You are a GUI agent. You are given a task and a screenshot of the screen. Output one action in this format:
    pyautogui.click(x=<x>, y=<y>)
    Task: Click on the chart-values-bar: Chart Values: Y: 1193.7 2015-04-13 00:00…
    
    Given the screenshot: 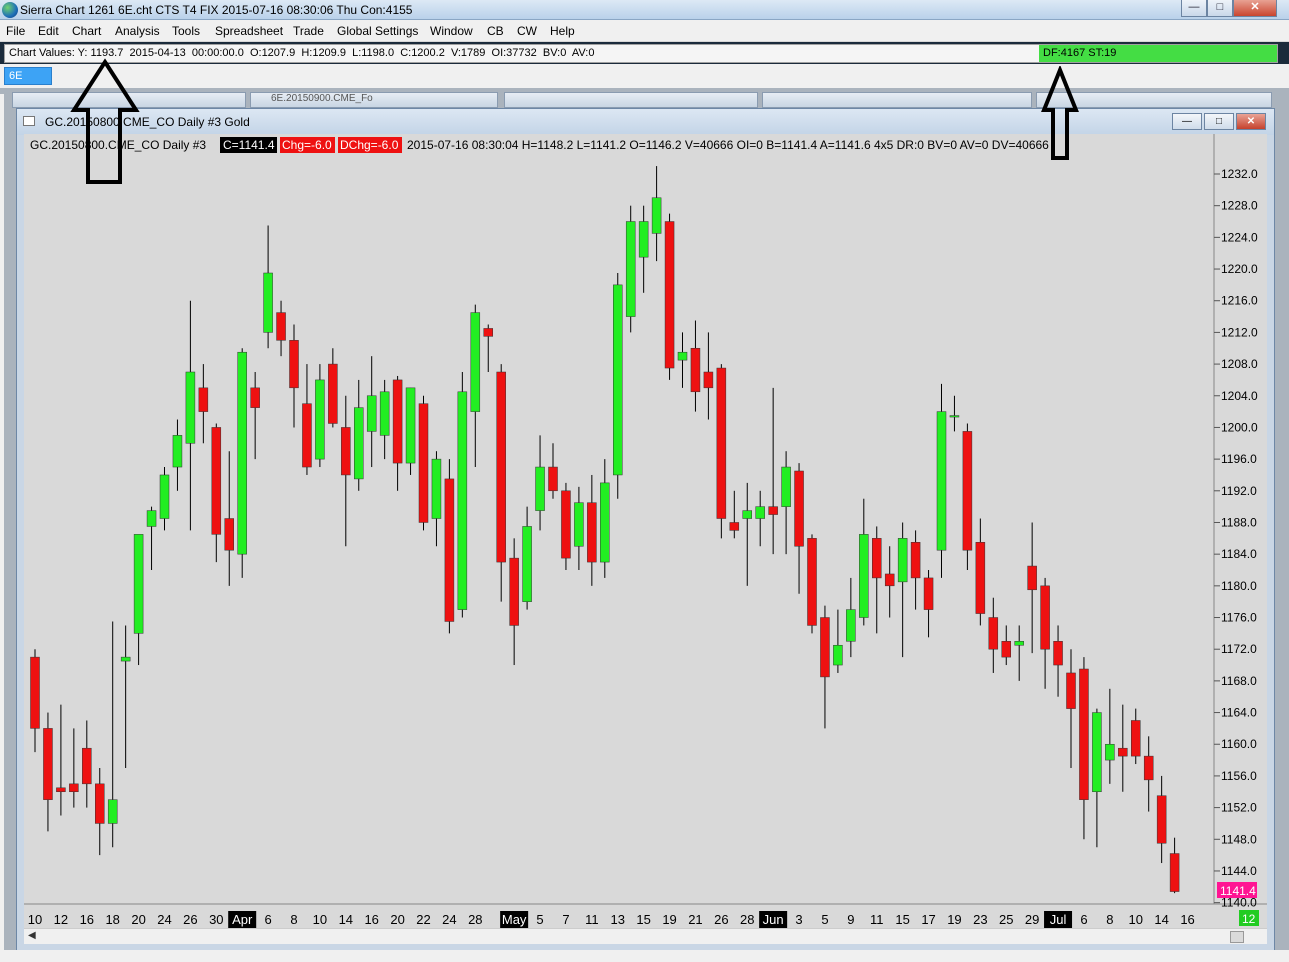 What is the action you would take?
    pyautogui.click(x=641, y=53)
    